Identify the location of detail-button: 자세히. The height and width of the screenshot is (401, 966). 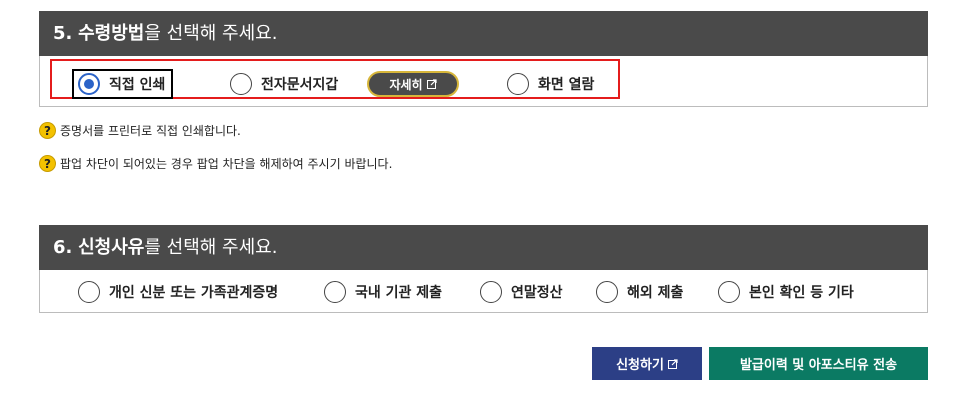
(413, 84).